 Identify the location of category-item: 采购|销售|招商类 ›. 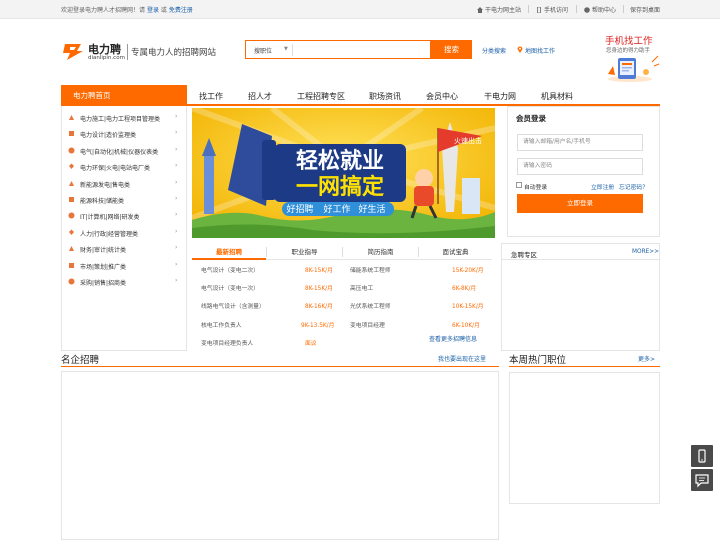
(124, 282).